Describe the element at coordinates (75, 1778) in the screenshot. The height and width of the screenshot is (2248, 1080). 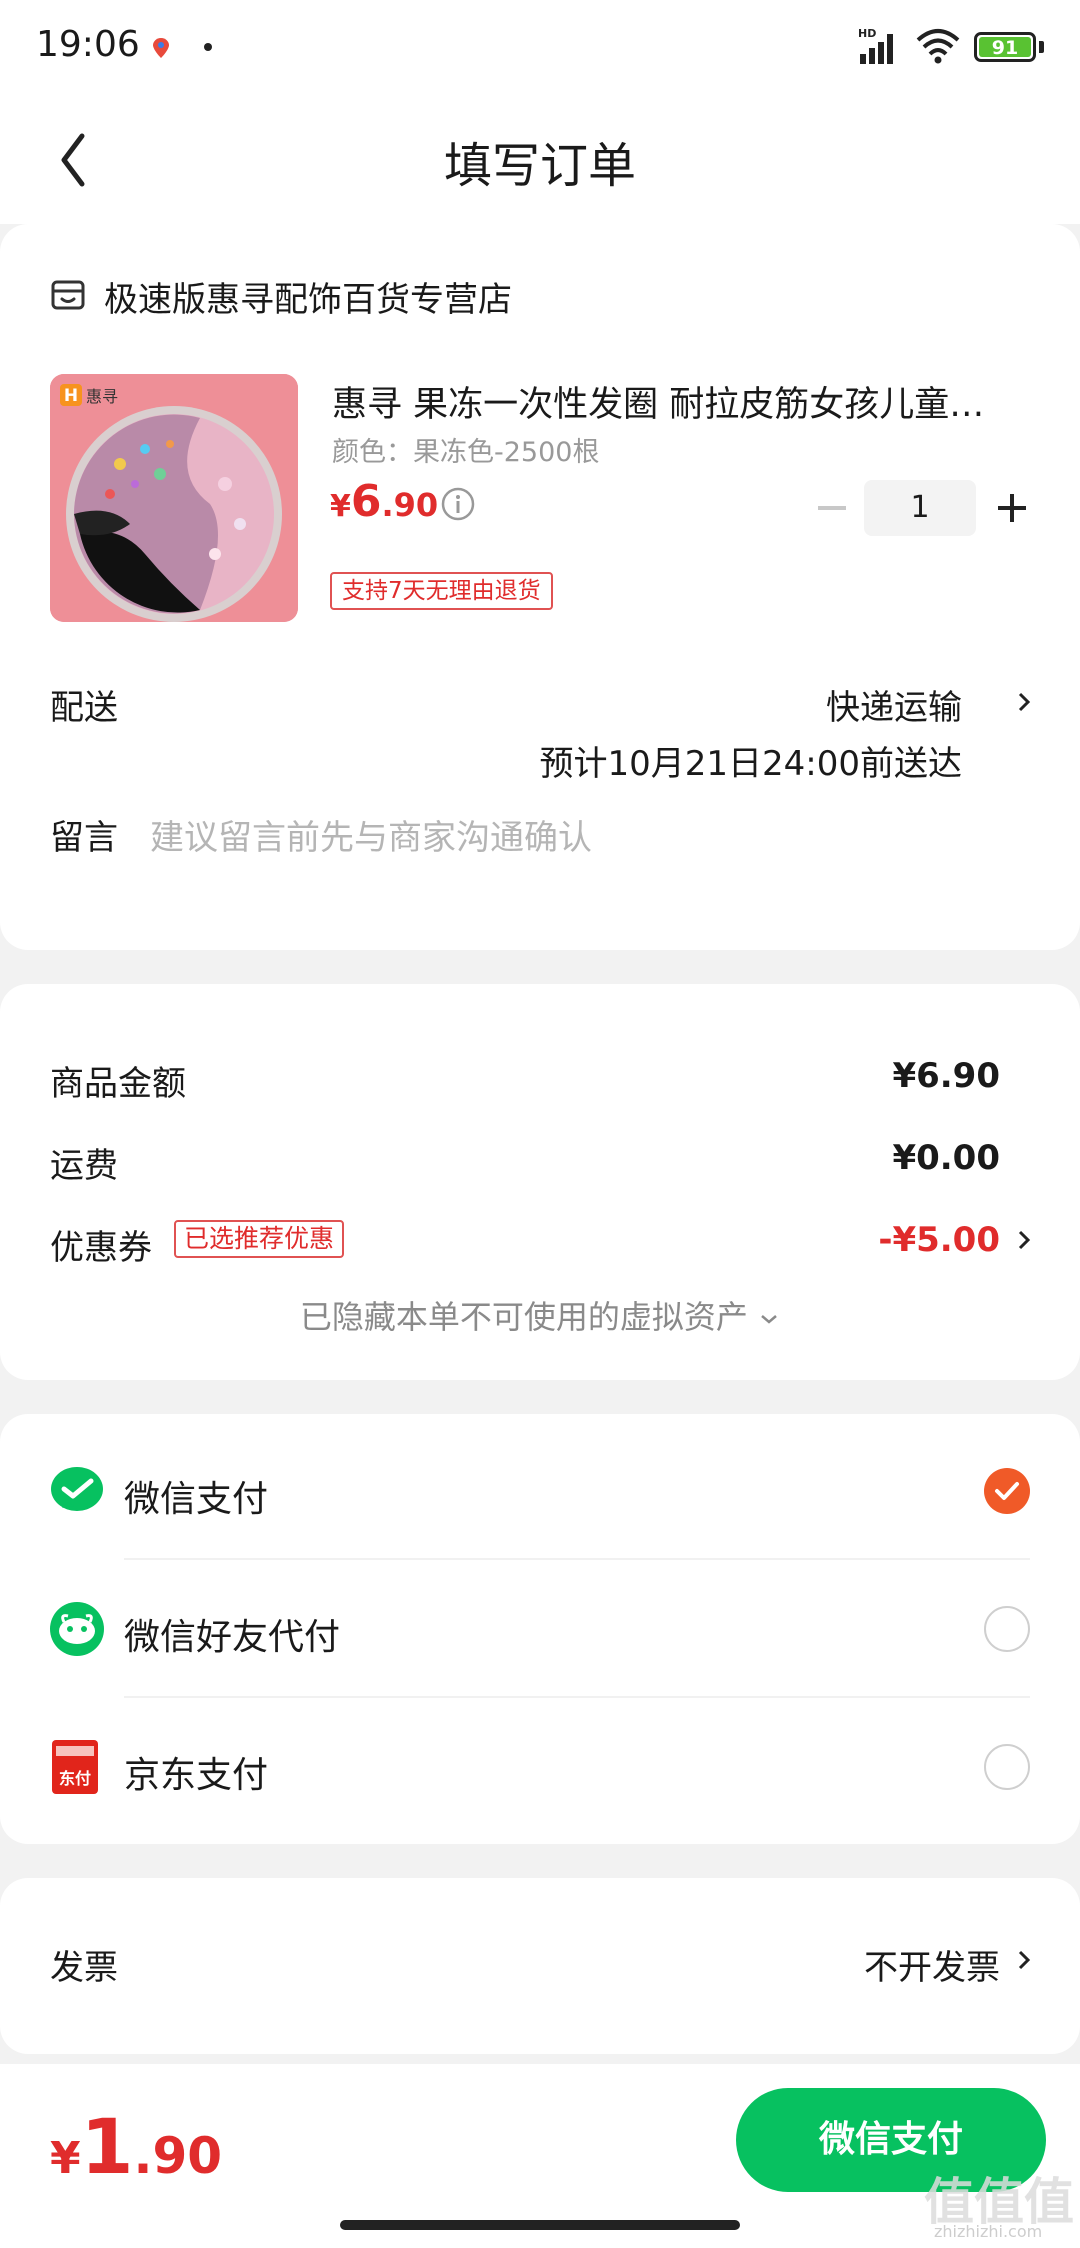
I see `svg-text: 东付` at that location.